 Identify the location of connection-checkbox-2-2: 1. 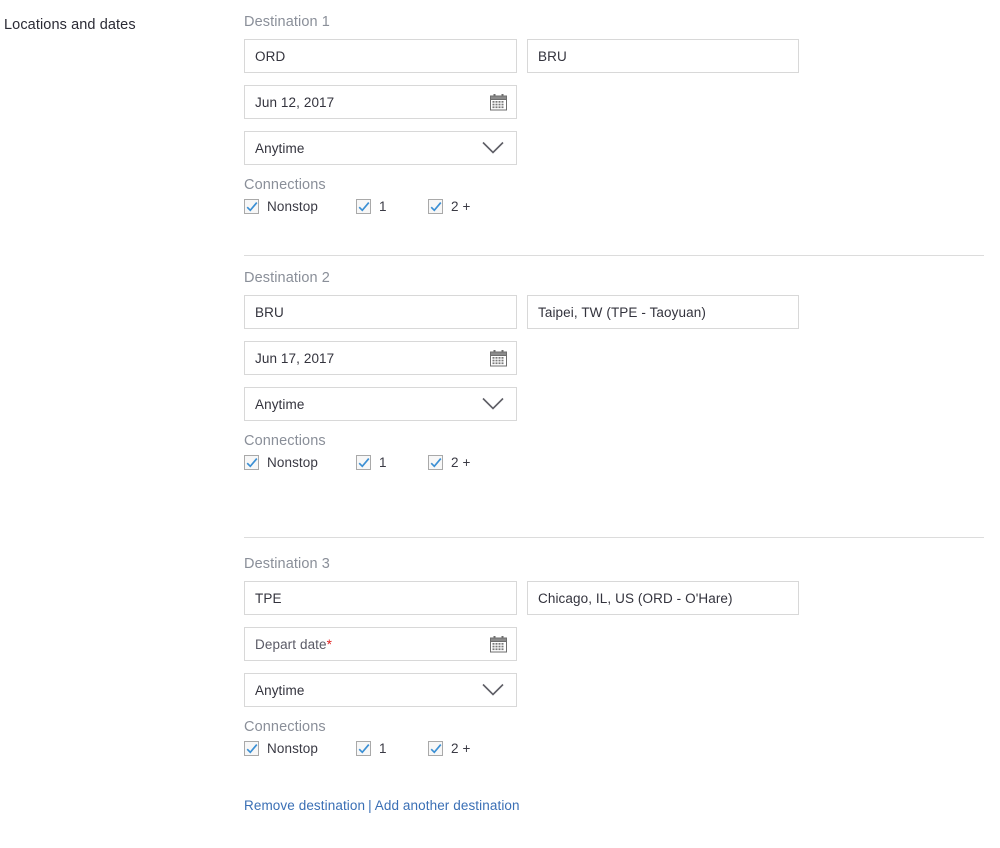
(371, 462).